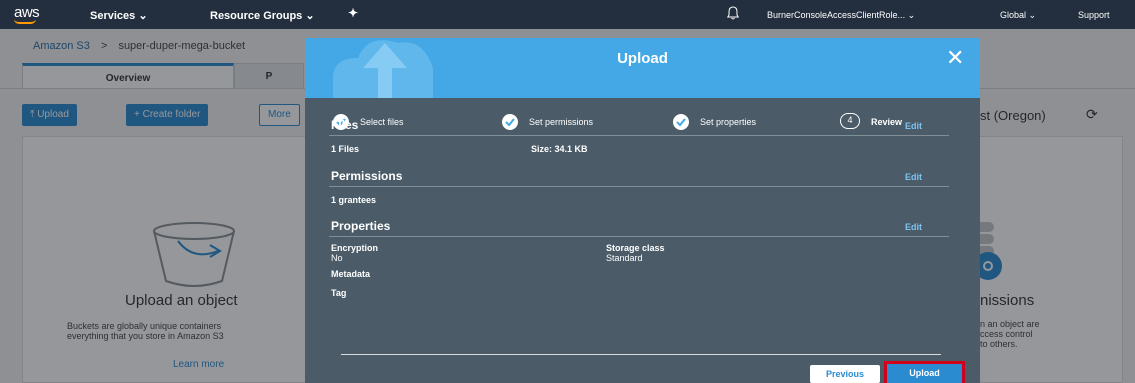  Describe the element at coordinates (367, 176) in the screenshot. I see `permissions-heading: Permissions` at that location.